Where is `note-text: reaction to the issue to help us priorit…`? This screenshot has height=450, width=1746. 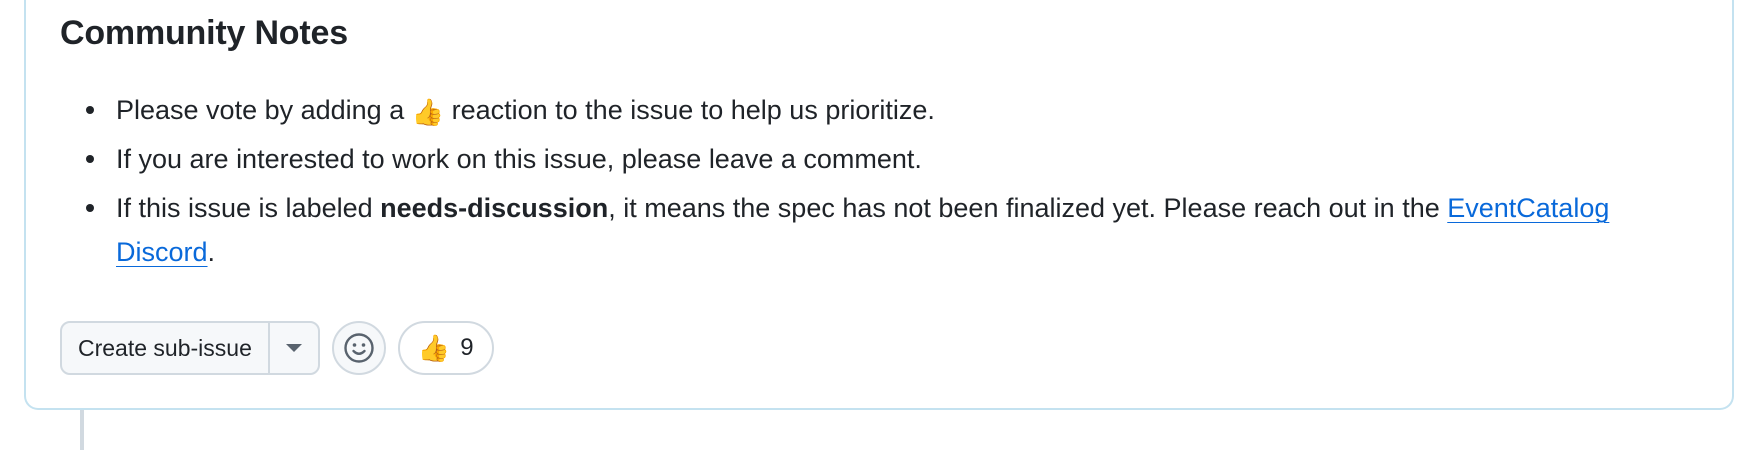 note-text: reaction to the issue to help us priorit… is located at coordinates (689, 110).